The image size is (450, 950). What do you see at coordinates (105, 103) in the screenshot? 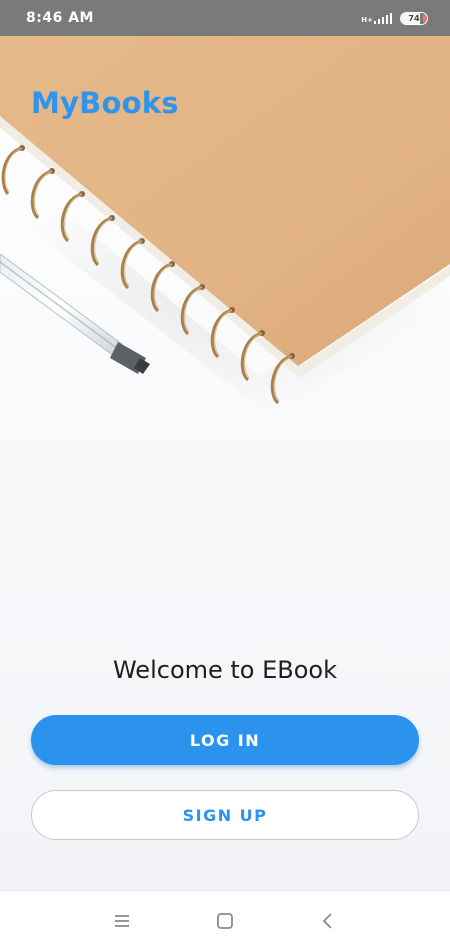
I see `app-brand-title: MyBooks` at bounding box center [105, 103].